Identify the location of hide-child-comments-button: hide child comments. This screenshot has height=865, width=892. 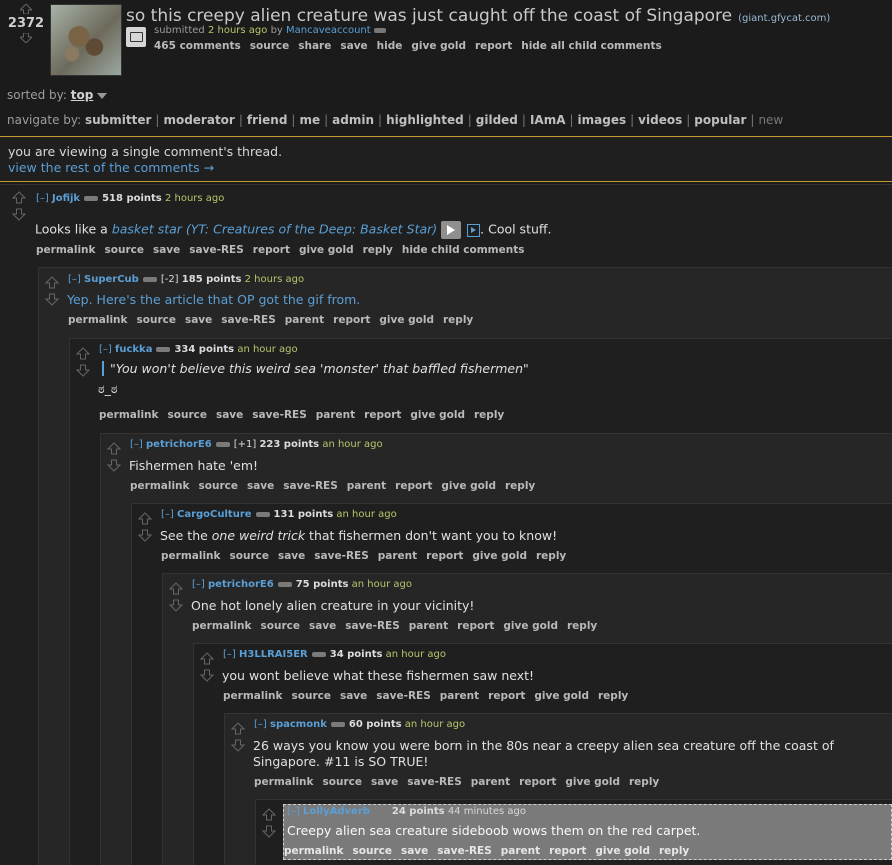
(463, 250).